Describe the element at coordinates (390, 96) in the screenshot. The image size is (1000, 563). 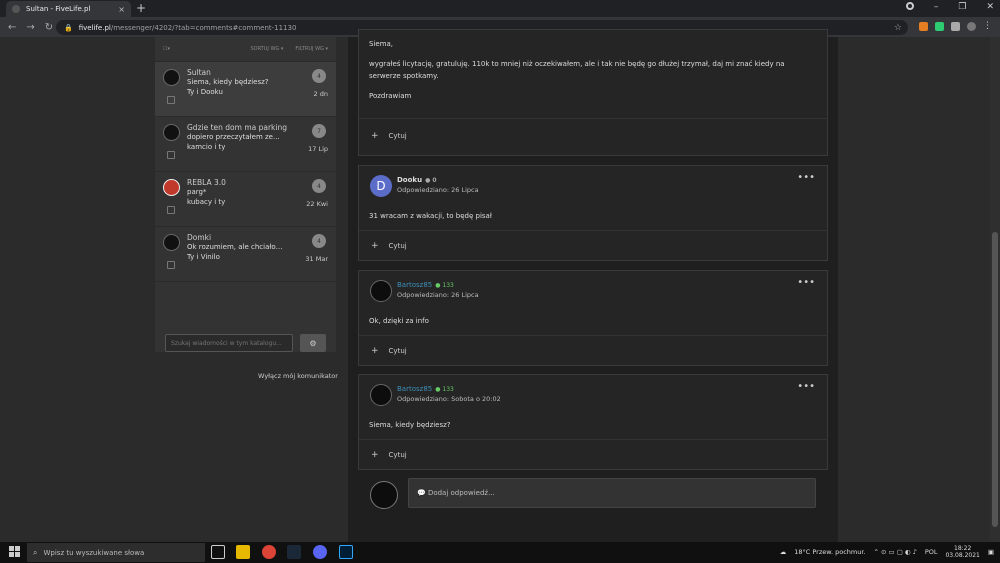
I see `message-line: Pozdrawiam` at that location.